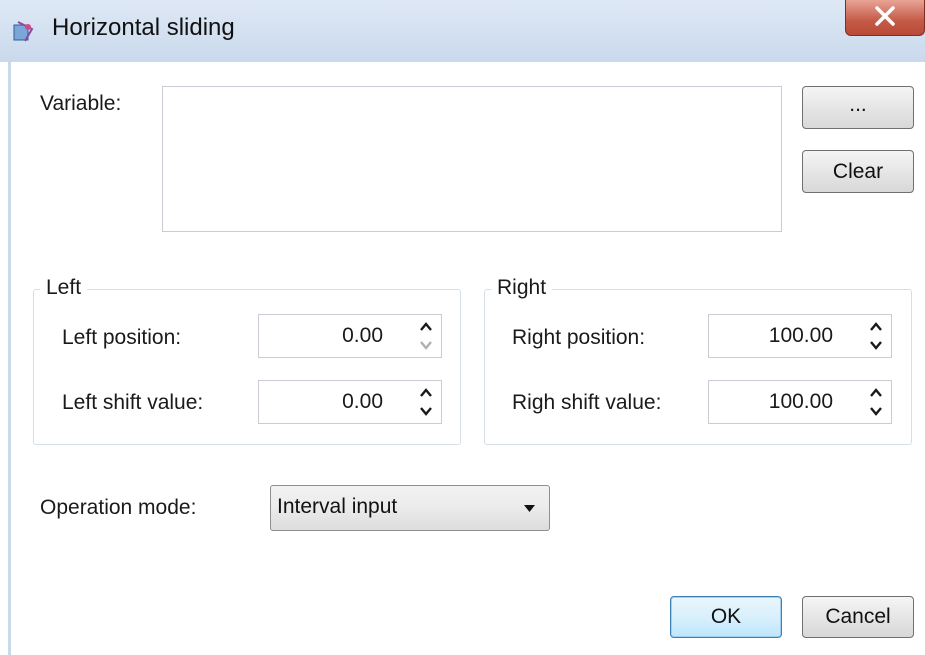  I want to click on ok-button: OK, so click(726, 617).